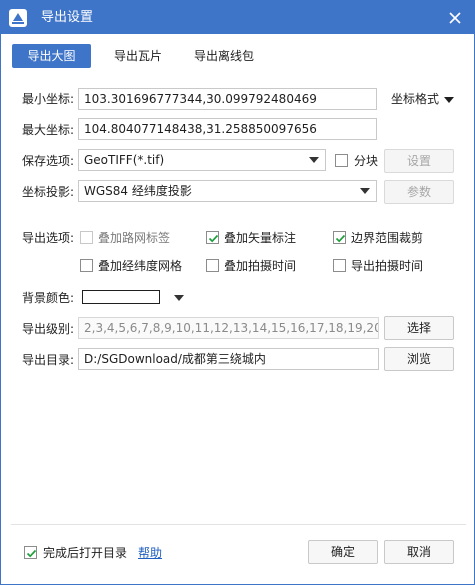 This screenshot has width=475, height=585. Describe the element at coordinates (48, 161) in the screenshot. I see `save-options-label: 保存选项:` at that location.